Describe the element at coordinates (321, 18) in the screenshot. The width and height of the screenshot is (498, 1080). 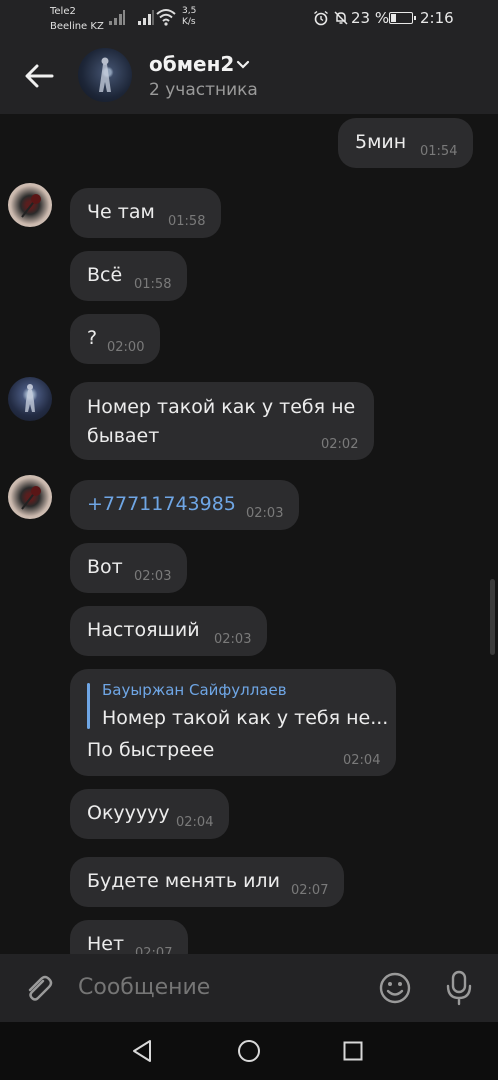
I see `alarm-icon` at that location.